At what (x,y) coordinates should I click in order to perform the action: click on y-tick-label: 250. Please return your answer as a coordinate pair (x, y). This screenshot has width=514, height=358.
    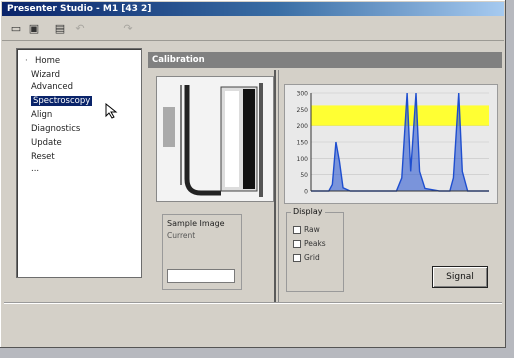
    Looking at the image, I should click on (303, 110).